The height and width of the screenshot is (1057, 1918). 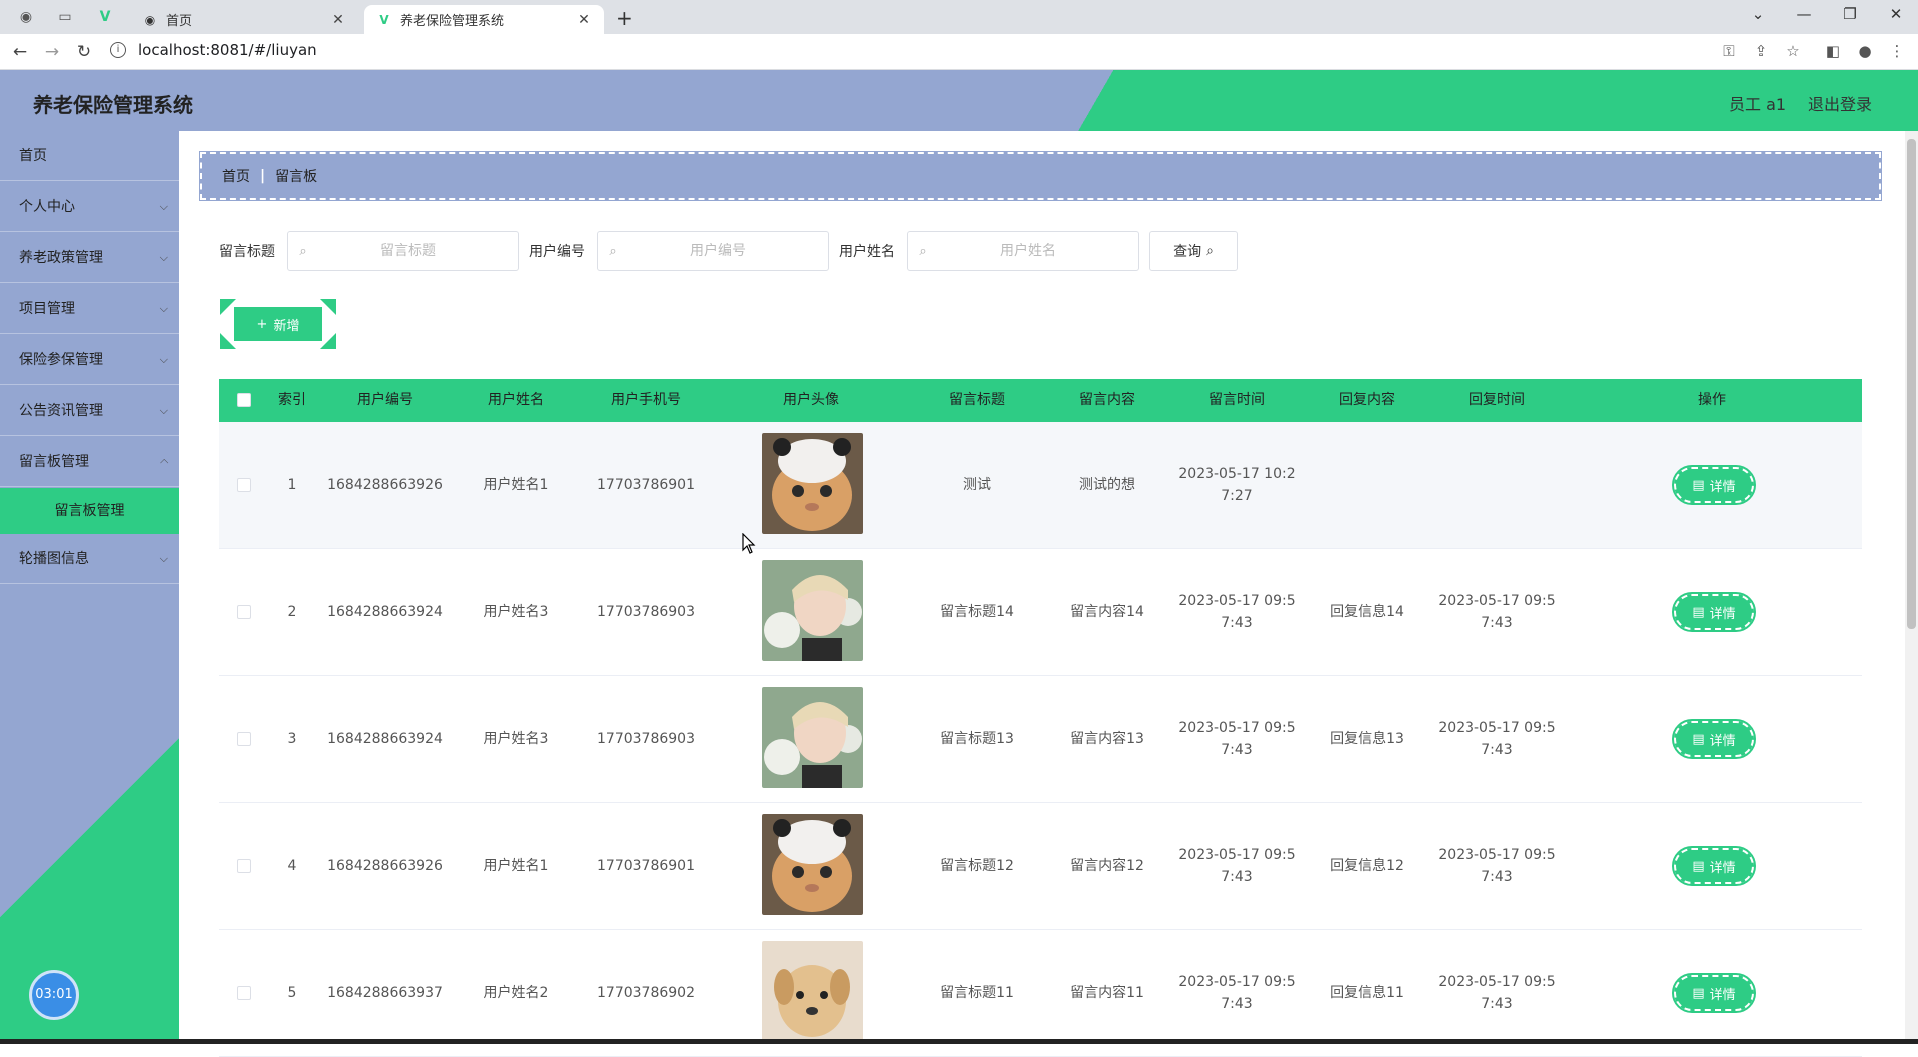 I want to click on scroll-thumb, so click(x=1911, y=384).